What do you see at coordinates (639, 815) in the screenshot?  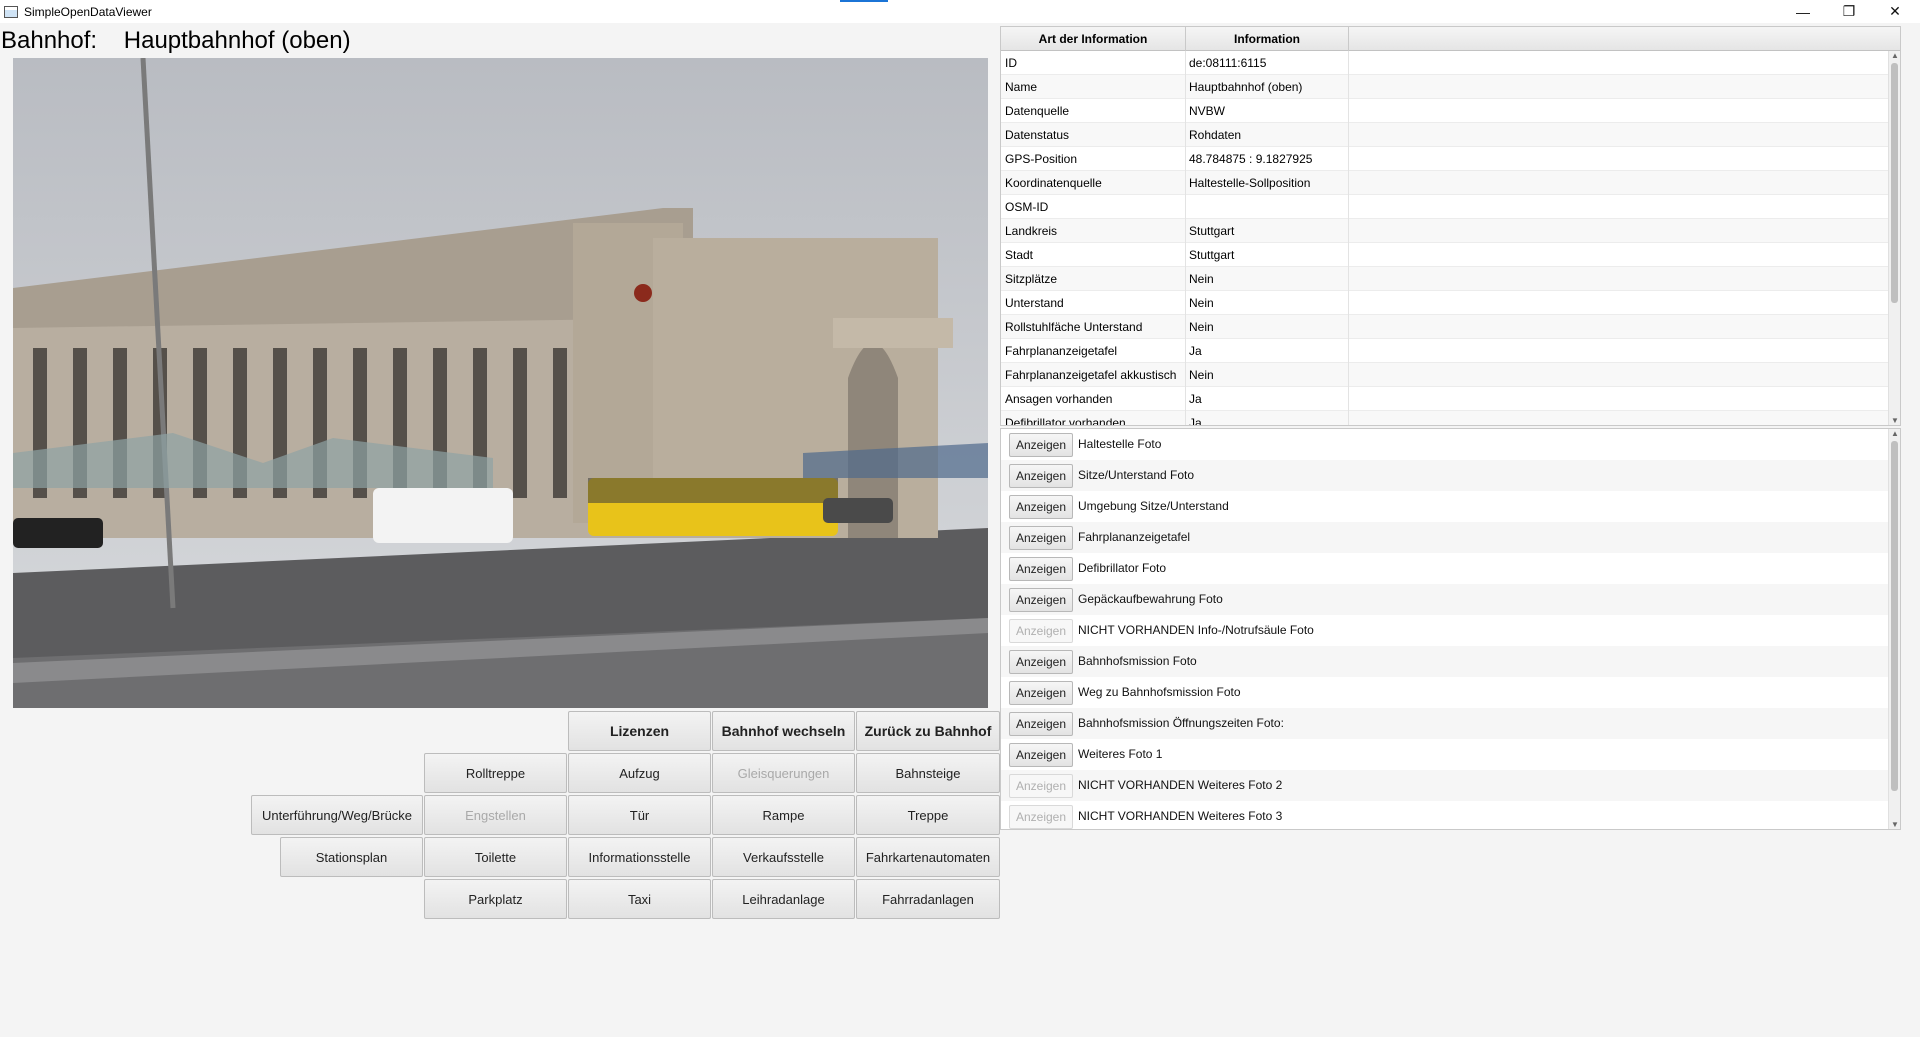 I see `tuer-button: Tür` at bounding box center [639, 815].